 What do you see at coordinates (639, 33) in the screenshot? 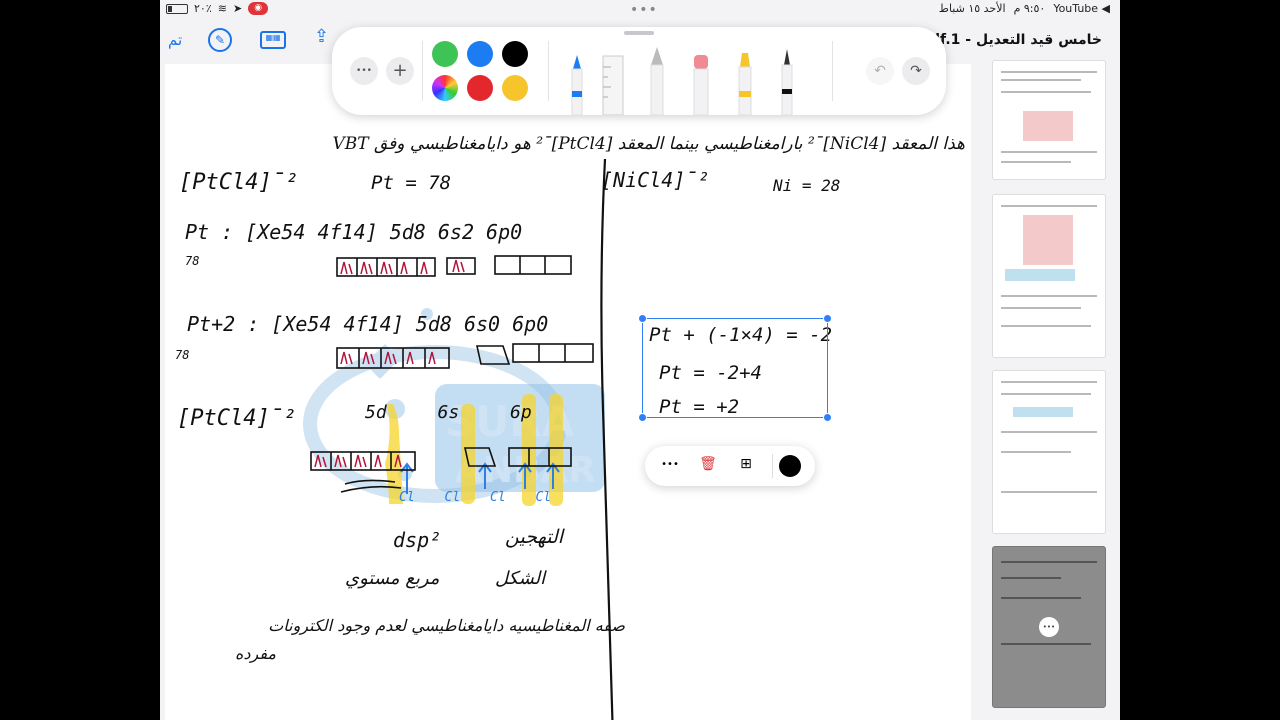
I see `toolbar-drag-handle` at bounding box center [639, 33].